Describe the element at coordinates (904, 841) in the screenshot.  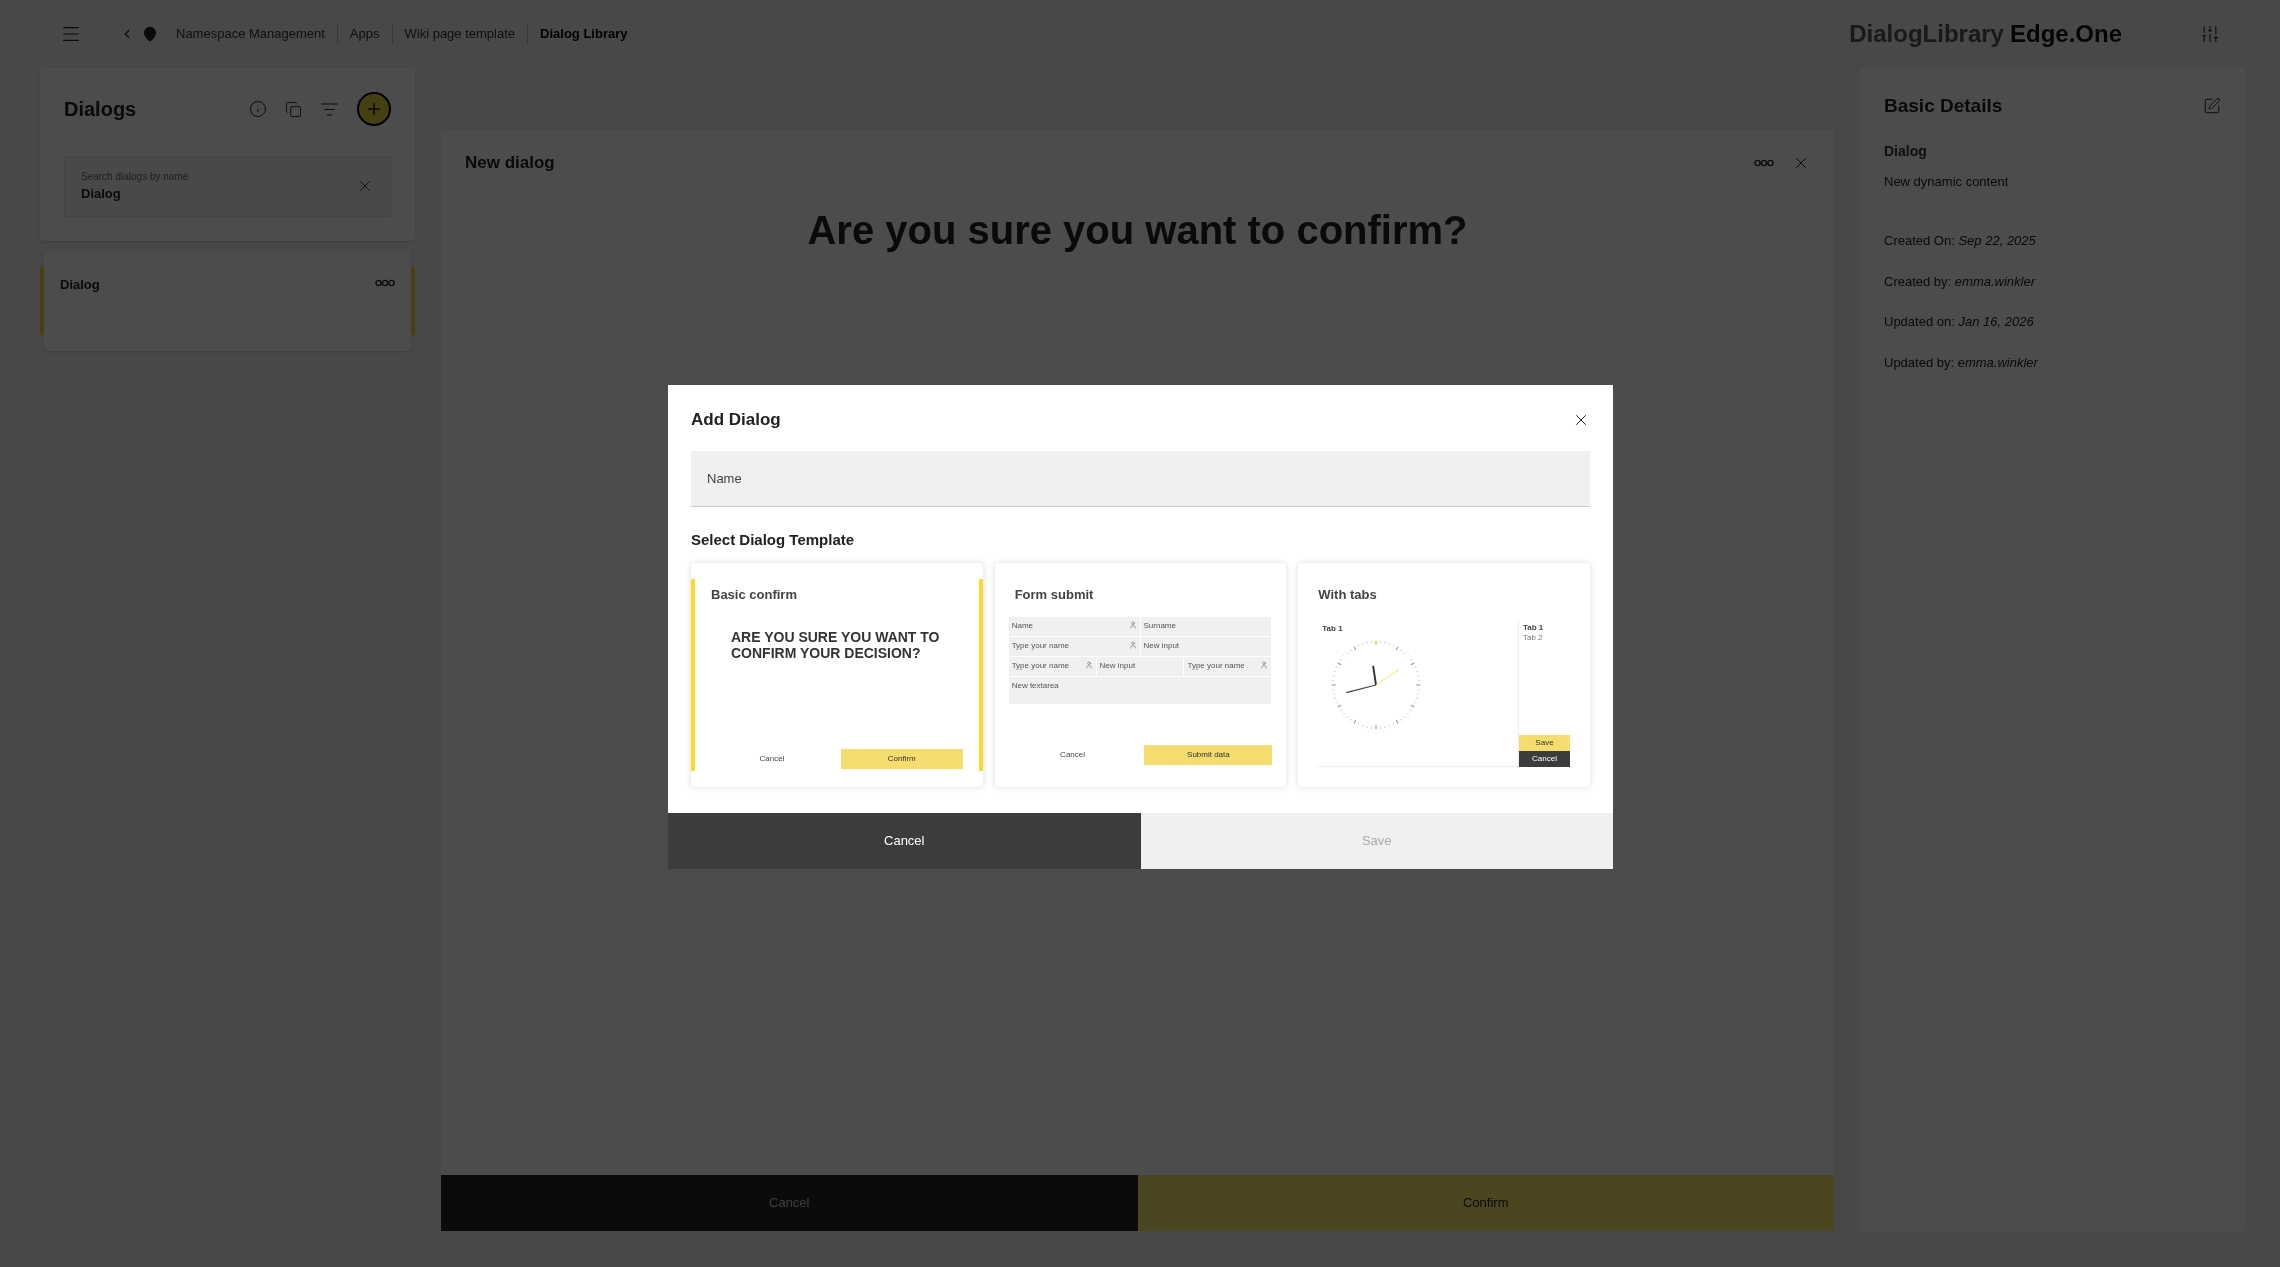
I see `cancel-button: Cancel` at that location.